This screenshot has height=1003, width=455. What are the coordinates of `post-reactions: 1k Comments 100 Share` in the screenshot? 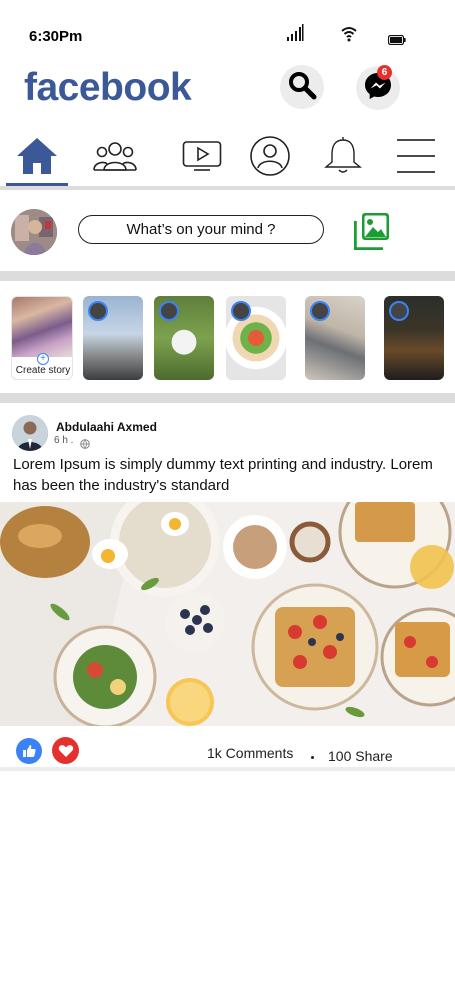 It's located at (227, 751).